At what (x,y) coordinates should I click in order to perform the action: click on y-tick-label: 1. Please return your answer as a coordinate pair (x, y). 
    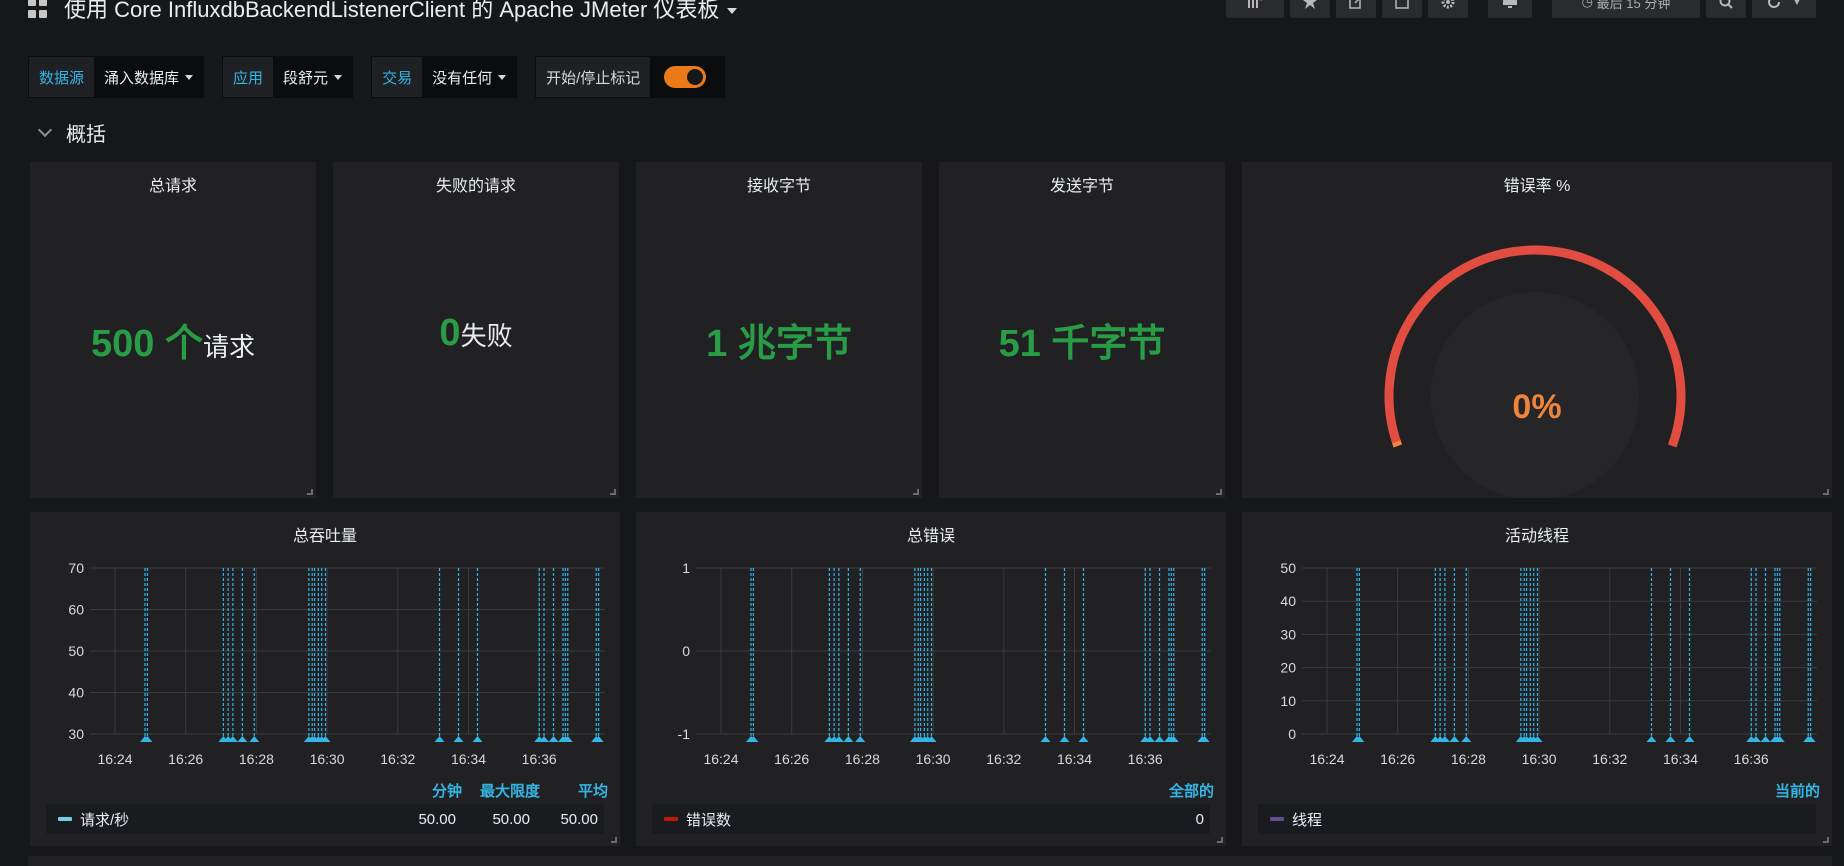
    Looking at the image, I should click on (686, 568).